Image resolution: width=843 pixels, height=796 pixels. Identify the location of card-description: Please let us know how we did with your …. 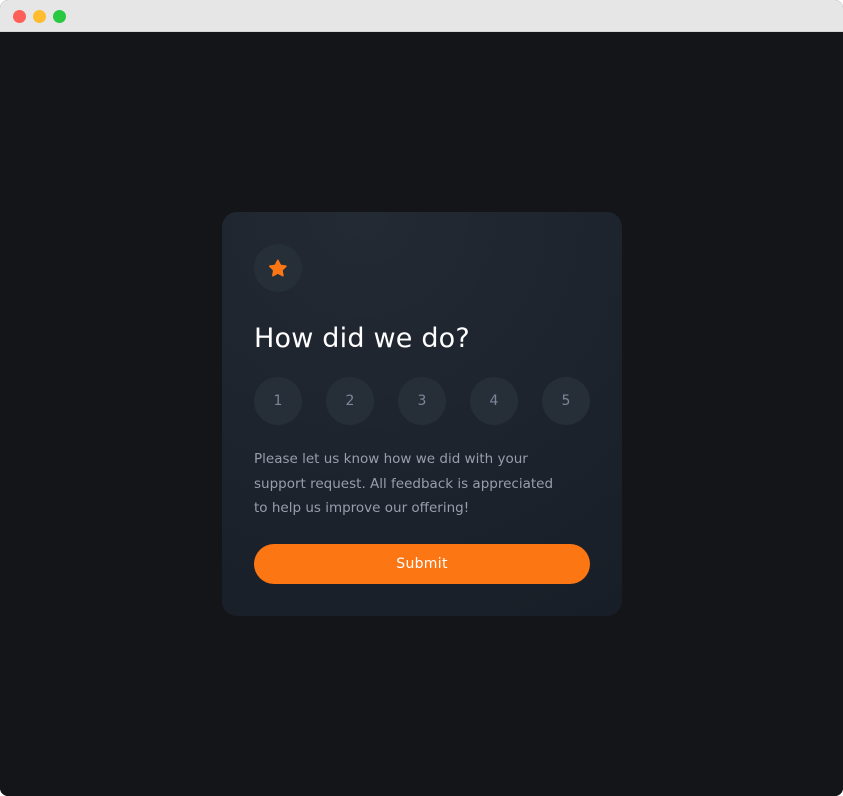
(404, 483).